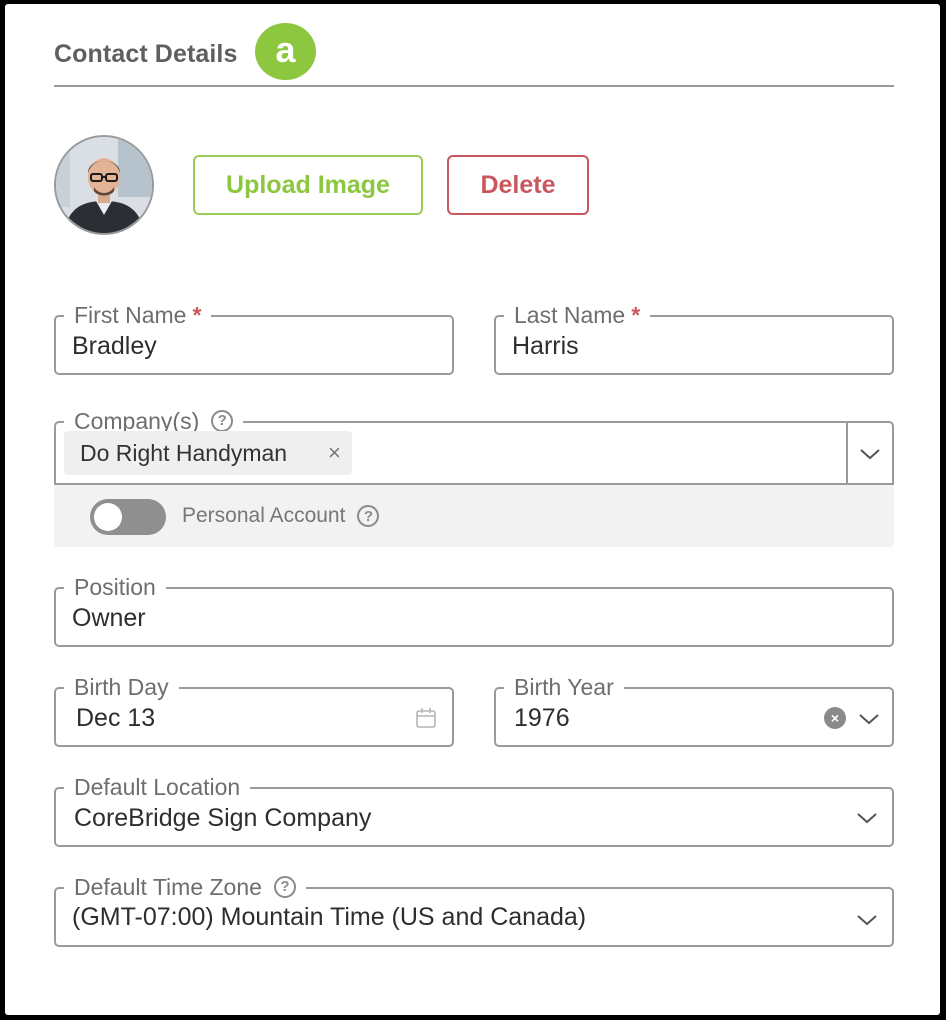 The image size is (946, 1020). I want to click on position-field: Position Owner, so click(474, 610).